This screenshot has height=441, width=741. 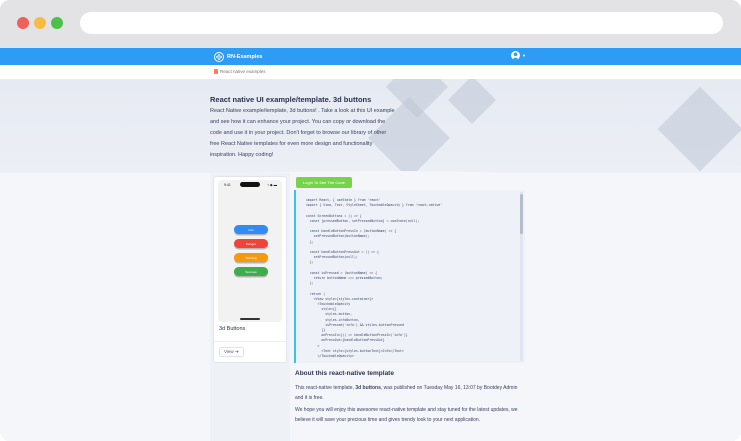 I want to click on code-scrollbar-thumb, so click(x=521, y=214).